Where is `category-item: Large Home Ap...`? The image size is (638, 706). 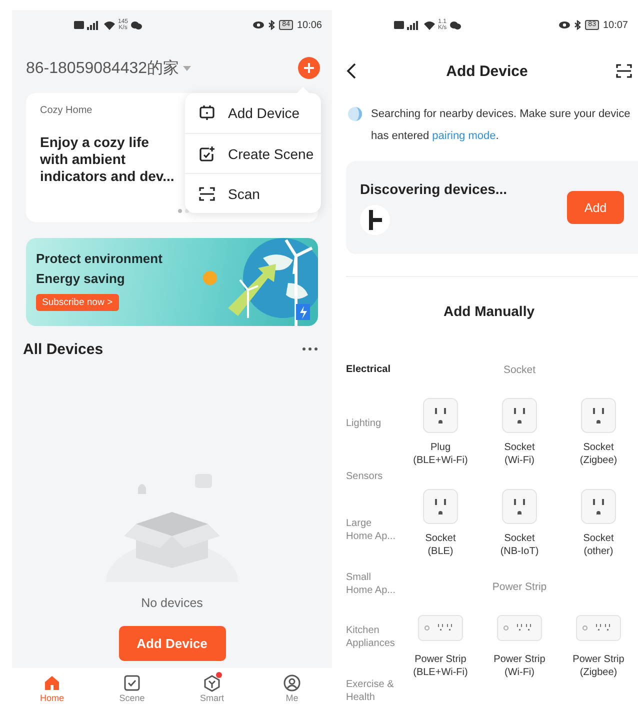
category-item: Large Home Ap... is located at coordinates (373, 530).